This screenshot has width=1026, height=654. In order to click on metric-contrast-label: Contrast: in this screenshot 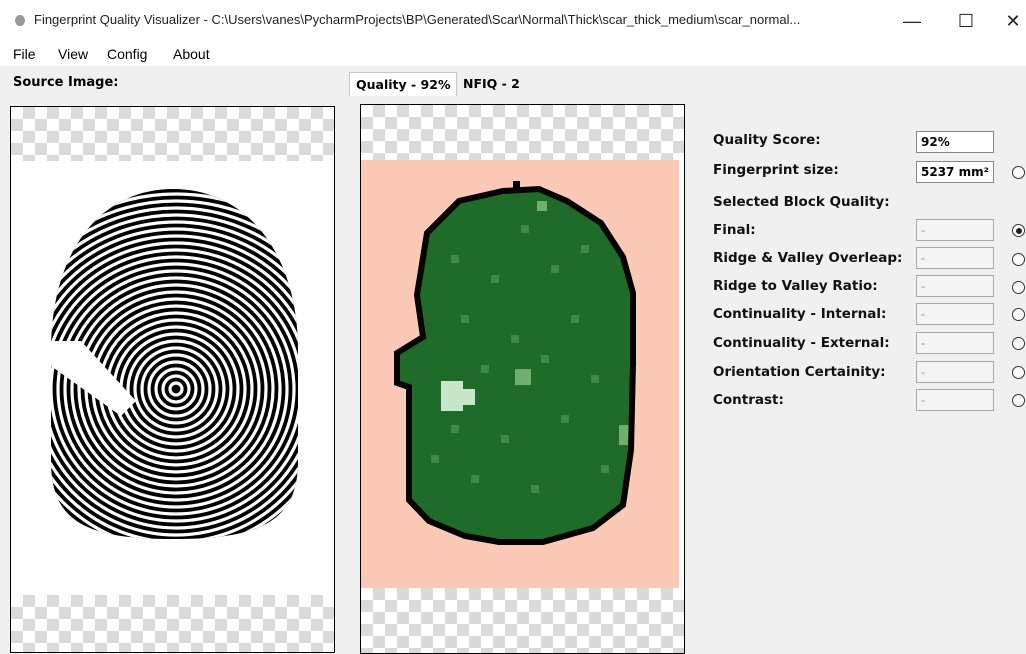, I will do `click(748, 400)`.